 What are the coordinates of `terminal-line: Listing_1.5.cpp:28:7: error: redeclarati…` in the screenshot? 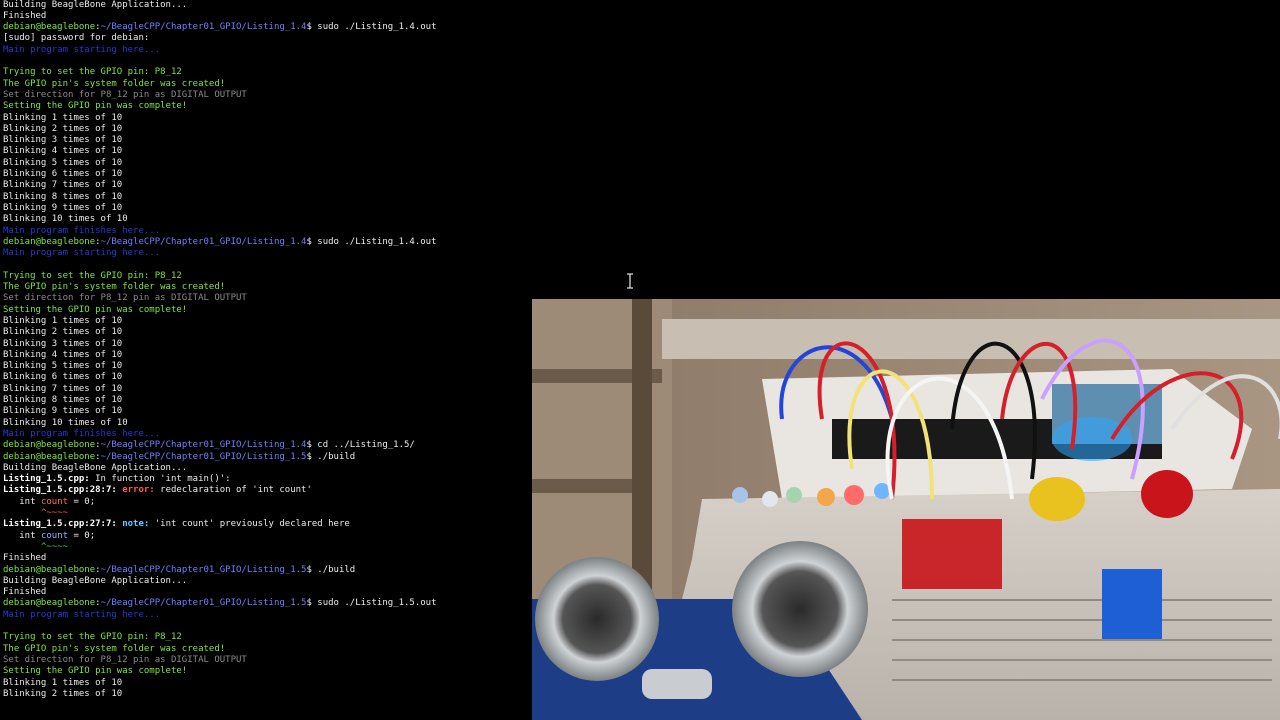 It's located at (157, 490).